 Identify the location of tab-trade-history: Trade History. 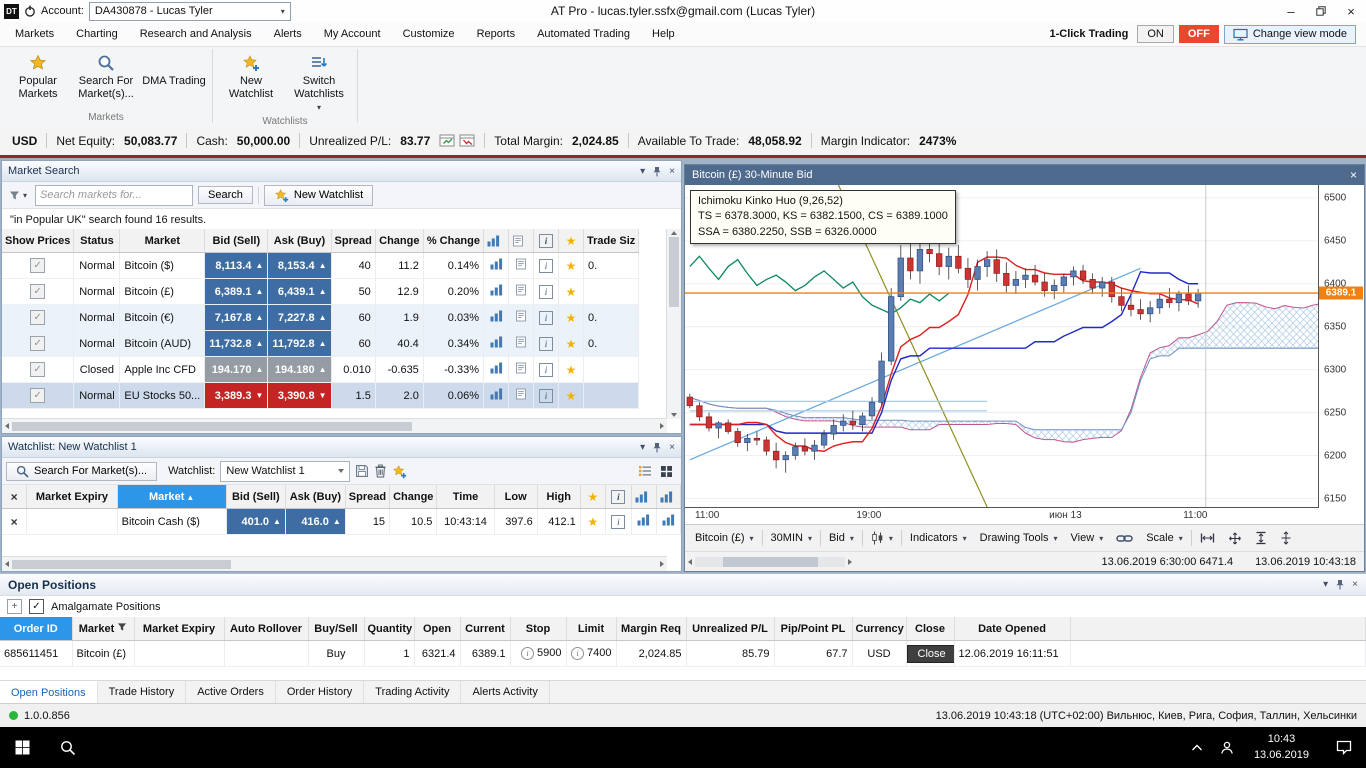
(142, 692).